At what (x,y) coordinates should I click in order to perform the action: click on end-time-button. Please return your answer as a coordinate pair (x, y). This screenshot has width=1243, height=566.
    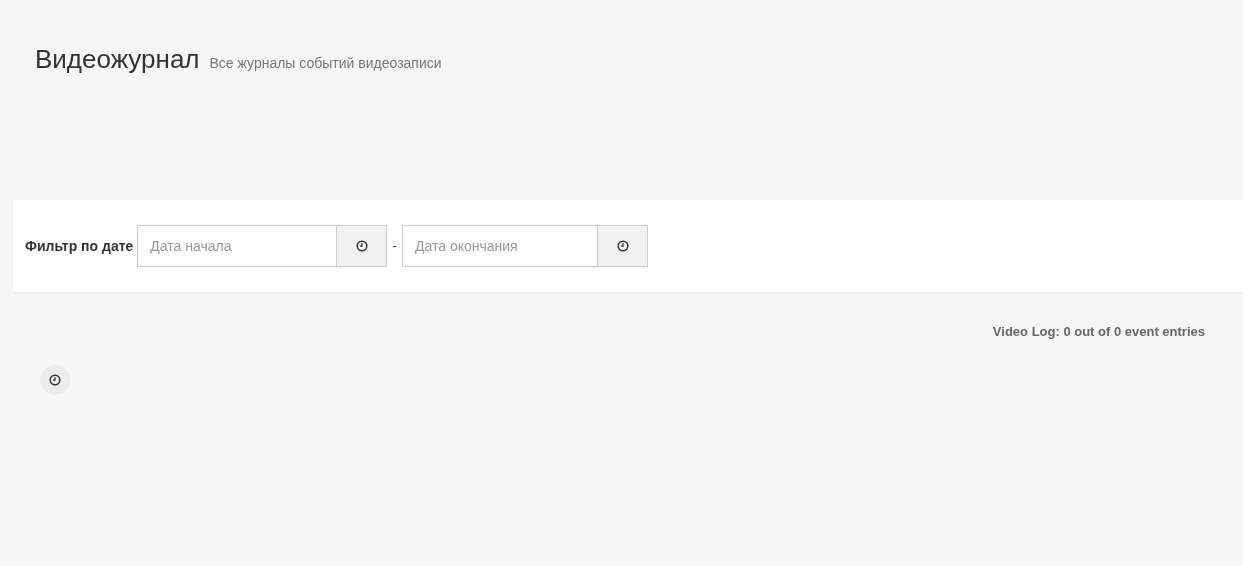
    Looking at the image, I should click on (623, 246).